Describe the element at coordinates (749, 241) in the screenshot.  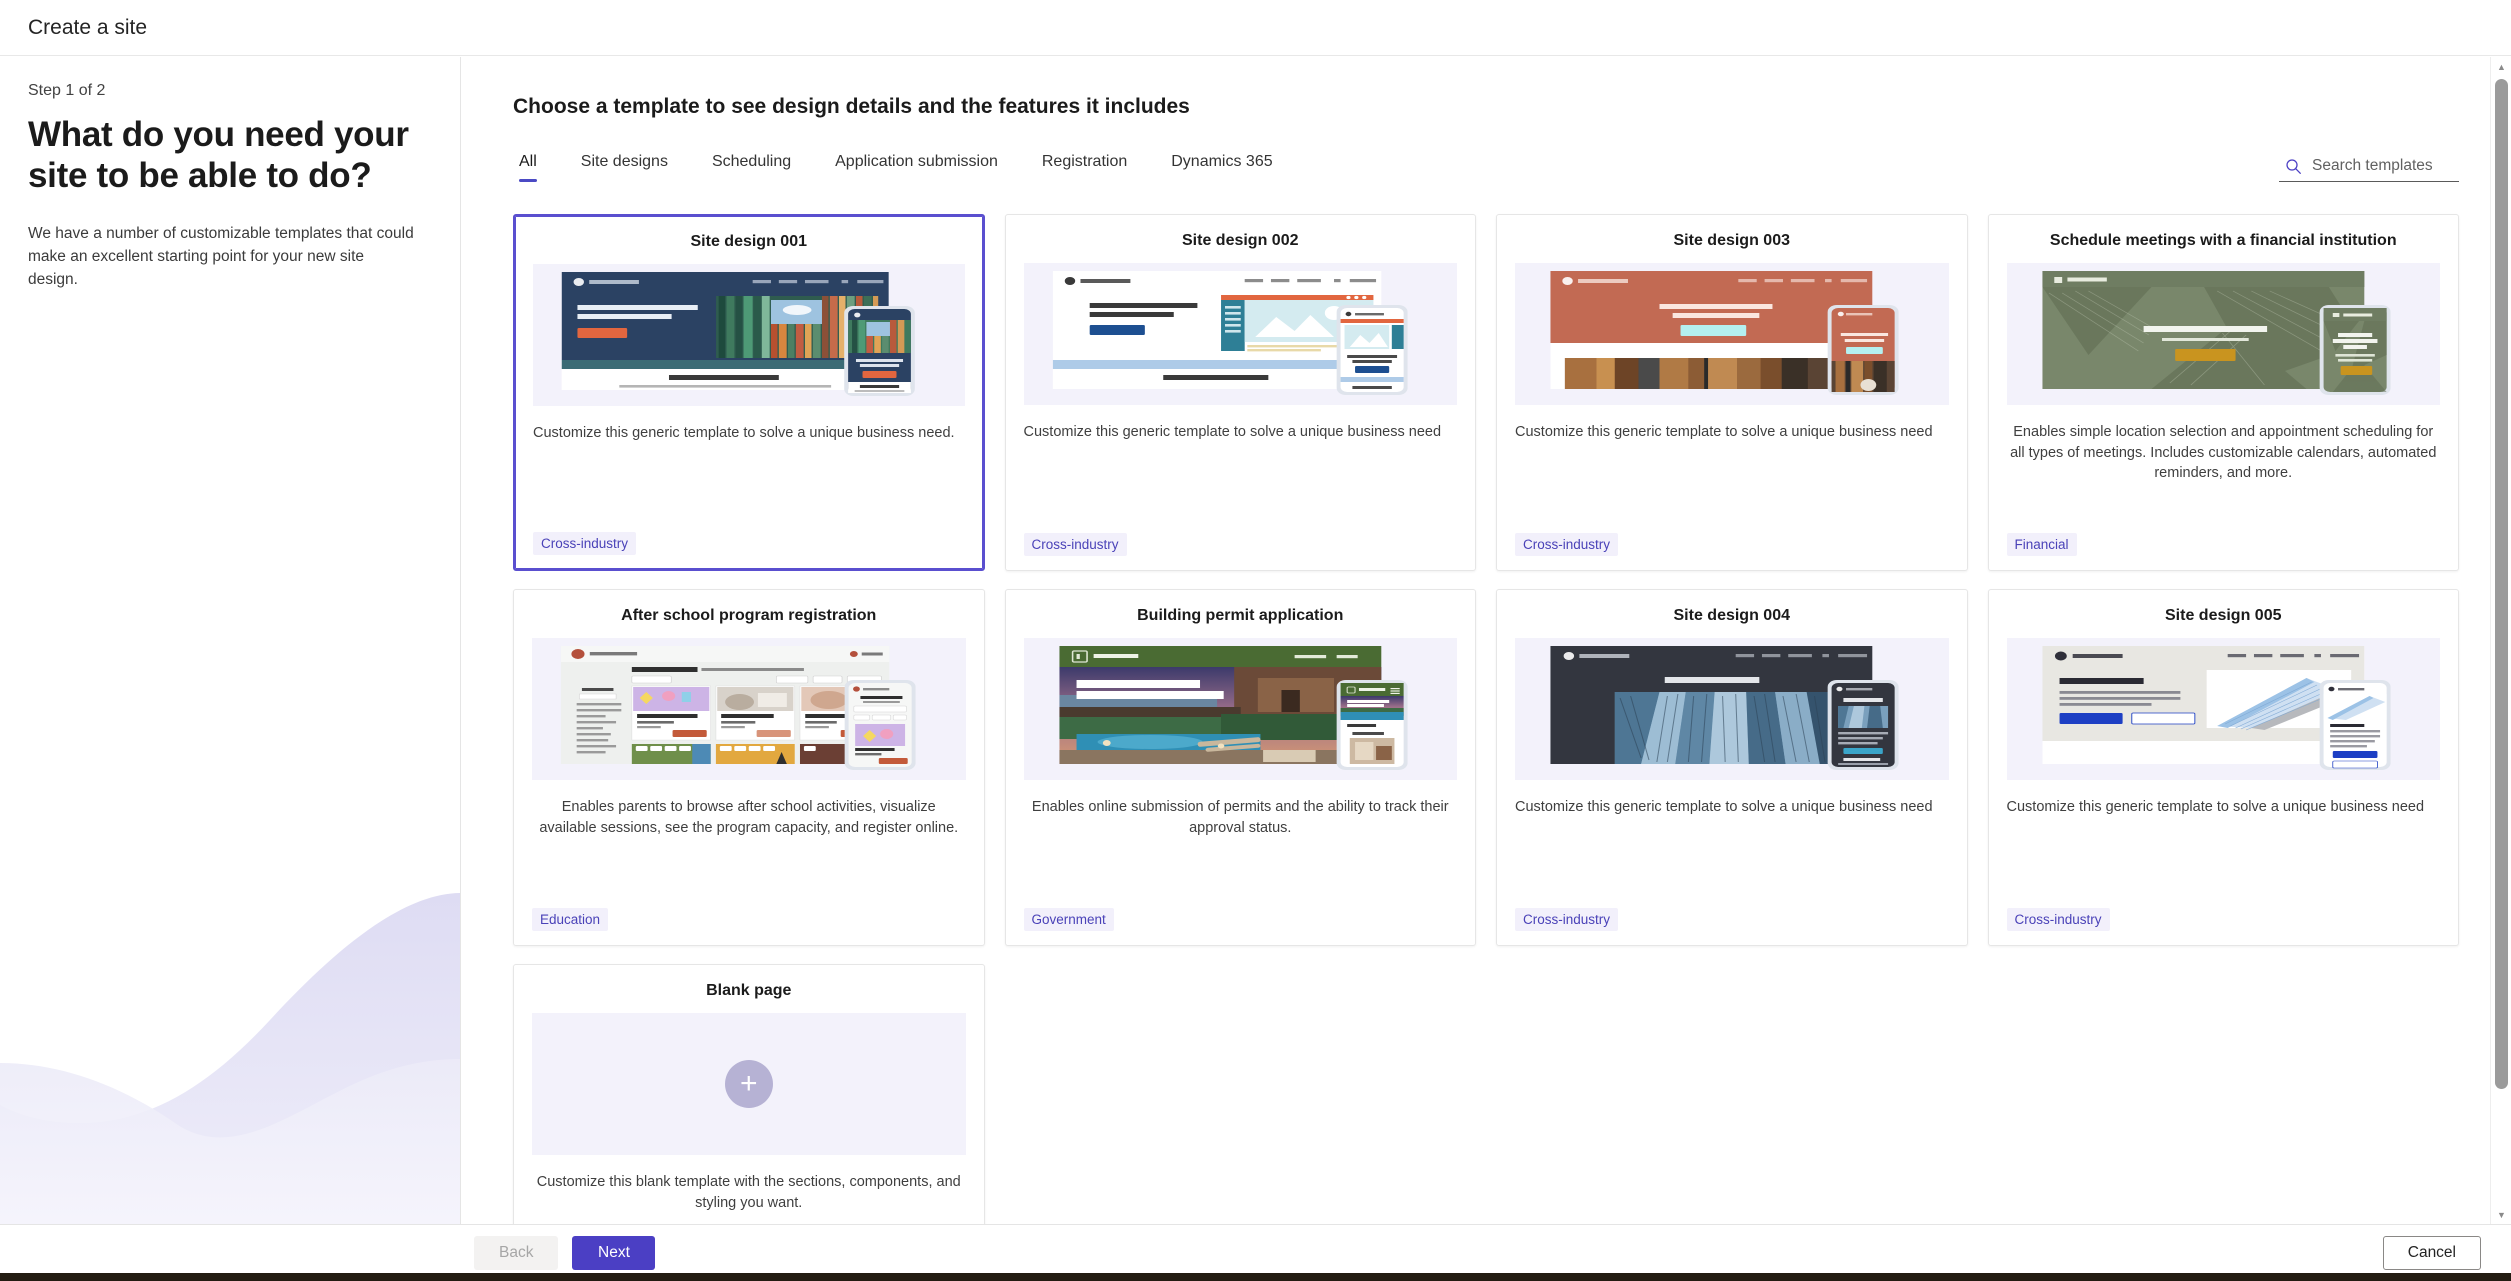
I see `card-title: Site design 001` at that location.